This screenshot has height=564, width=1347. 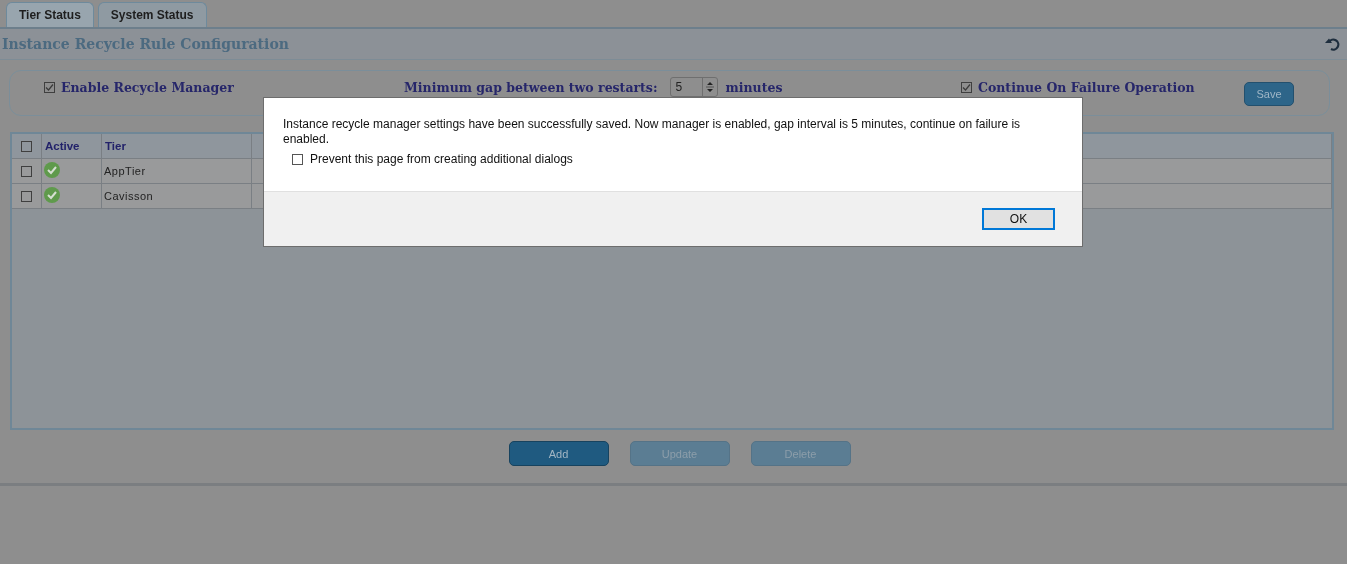 I want to click on save-button: Save, so click(x=1269, y=94).